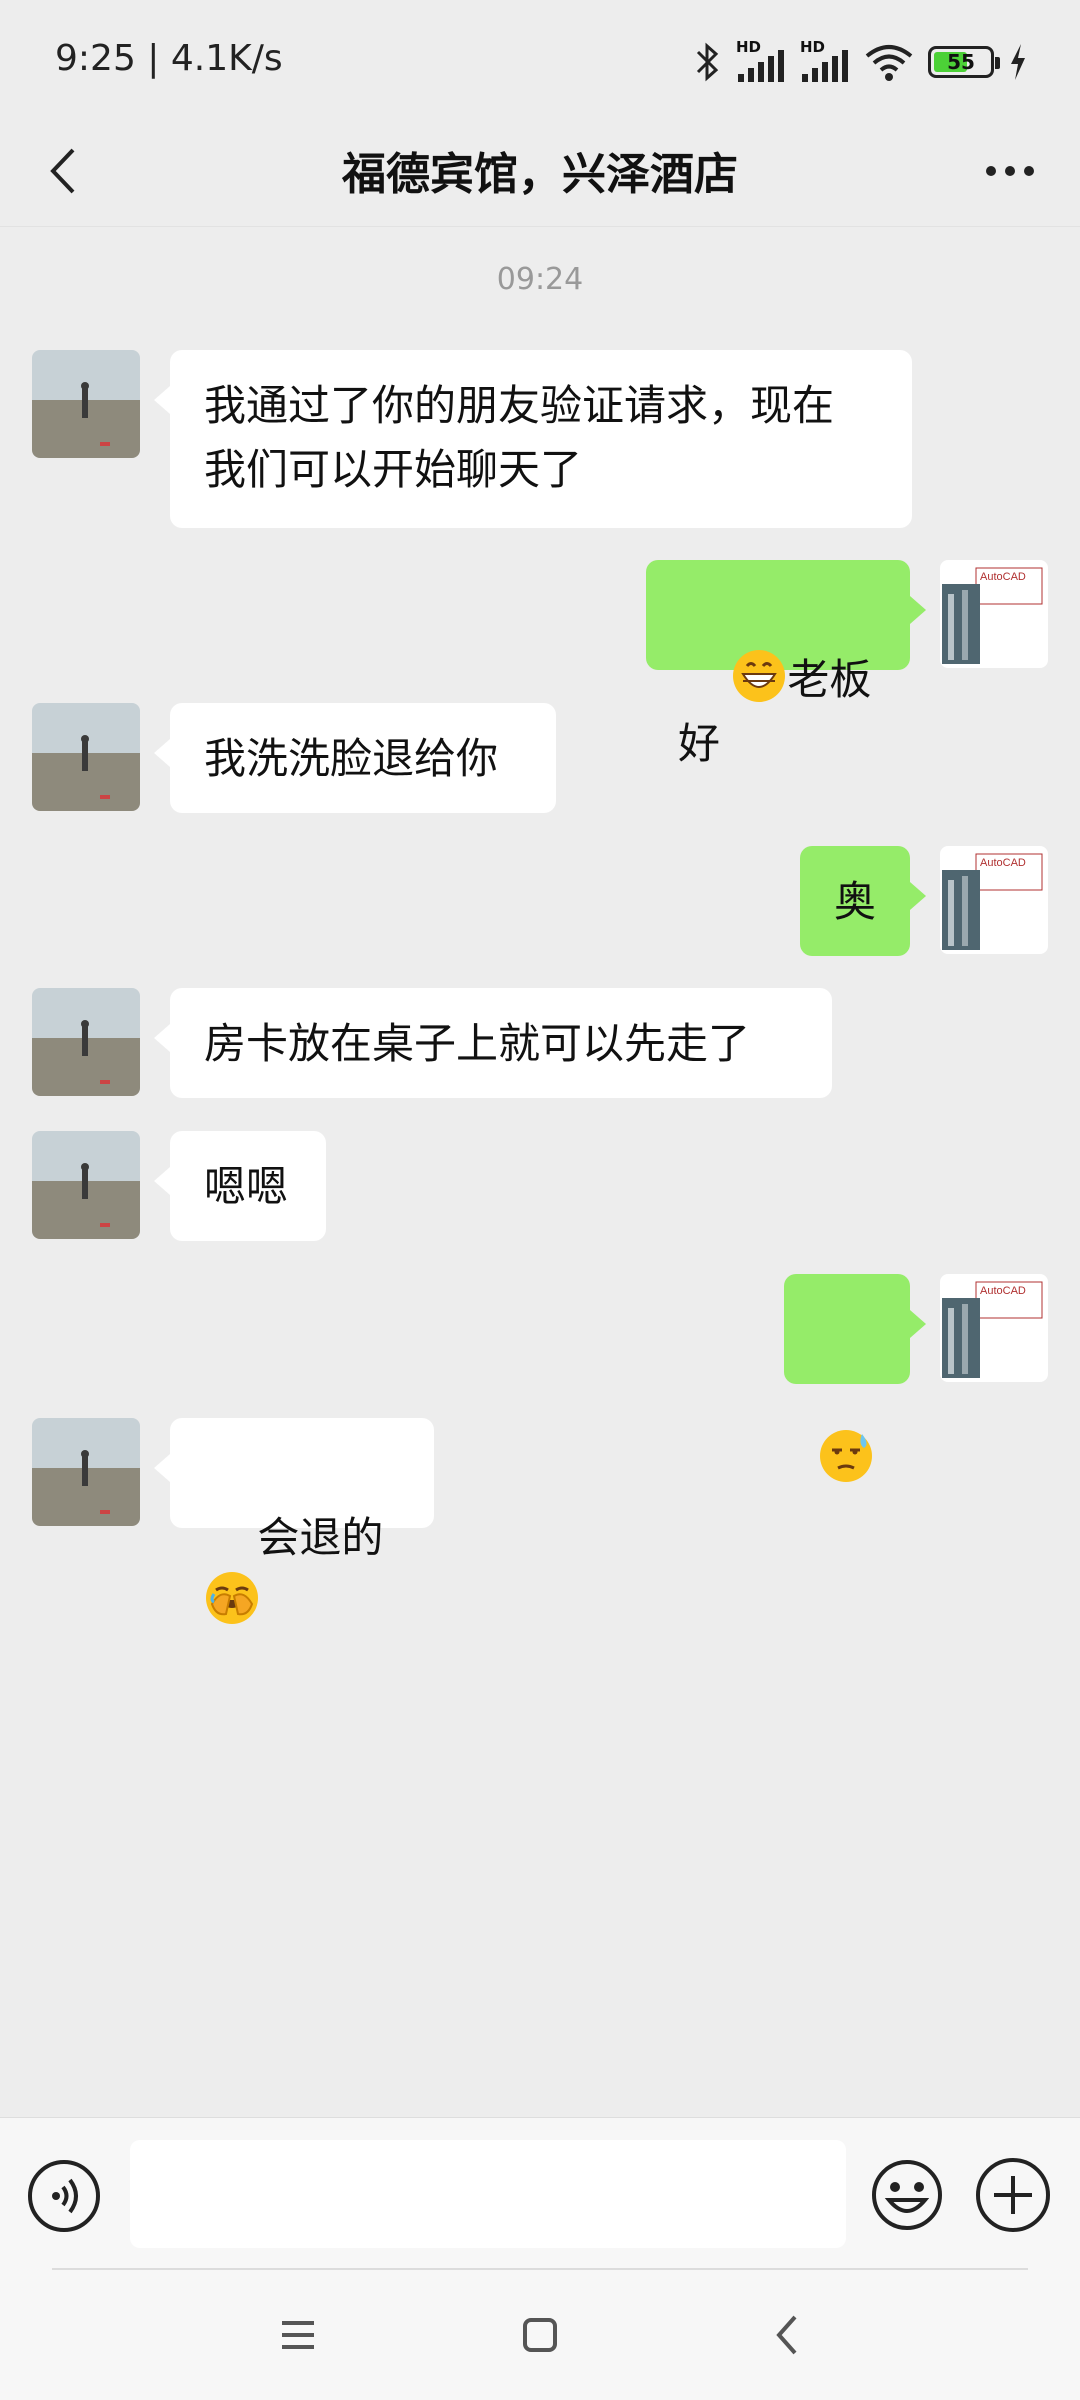  I want to click on nav-back-icon, so click(786, 2335).